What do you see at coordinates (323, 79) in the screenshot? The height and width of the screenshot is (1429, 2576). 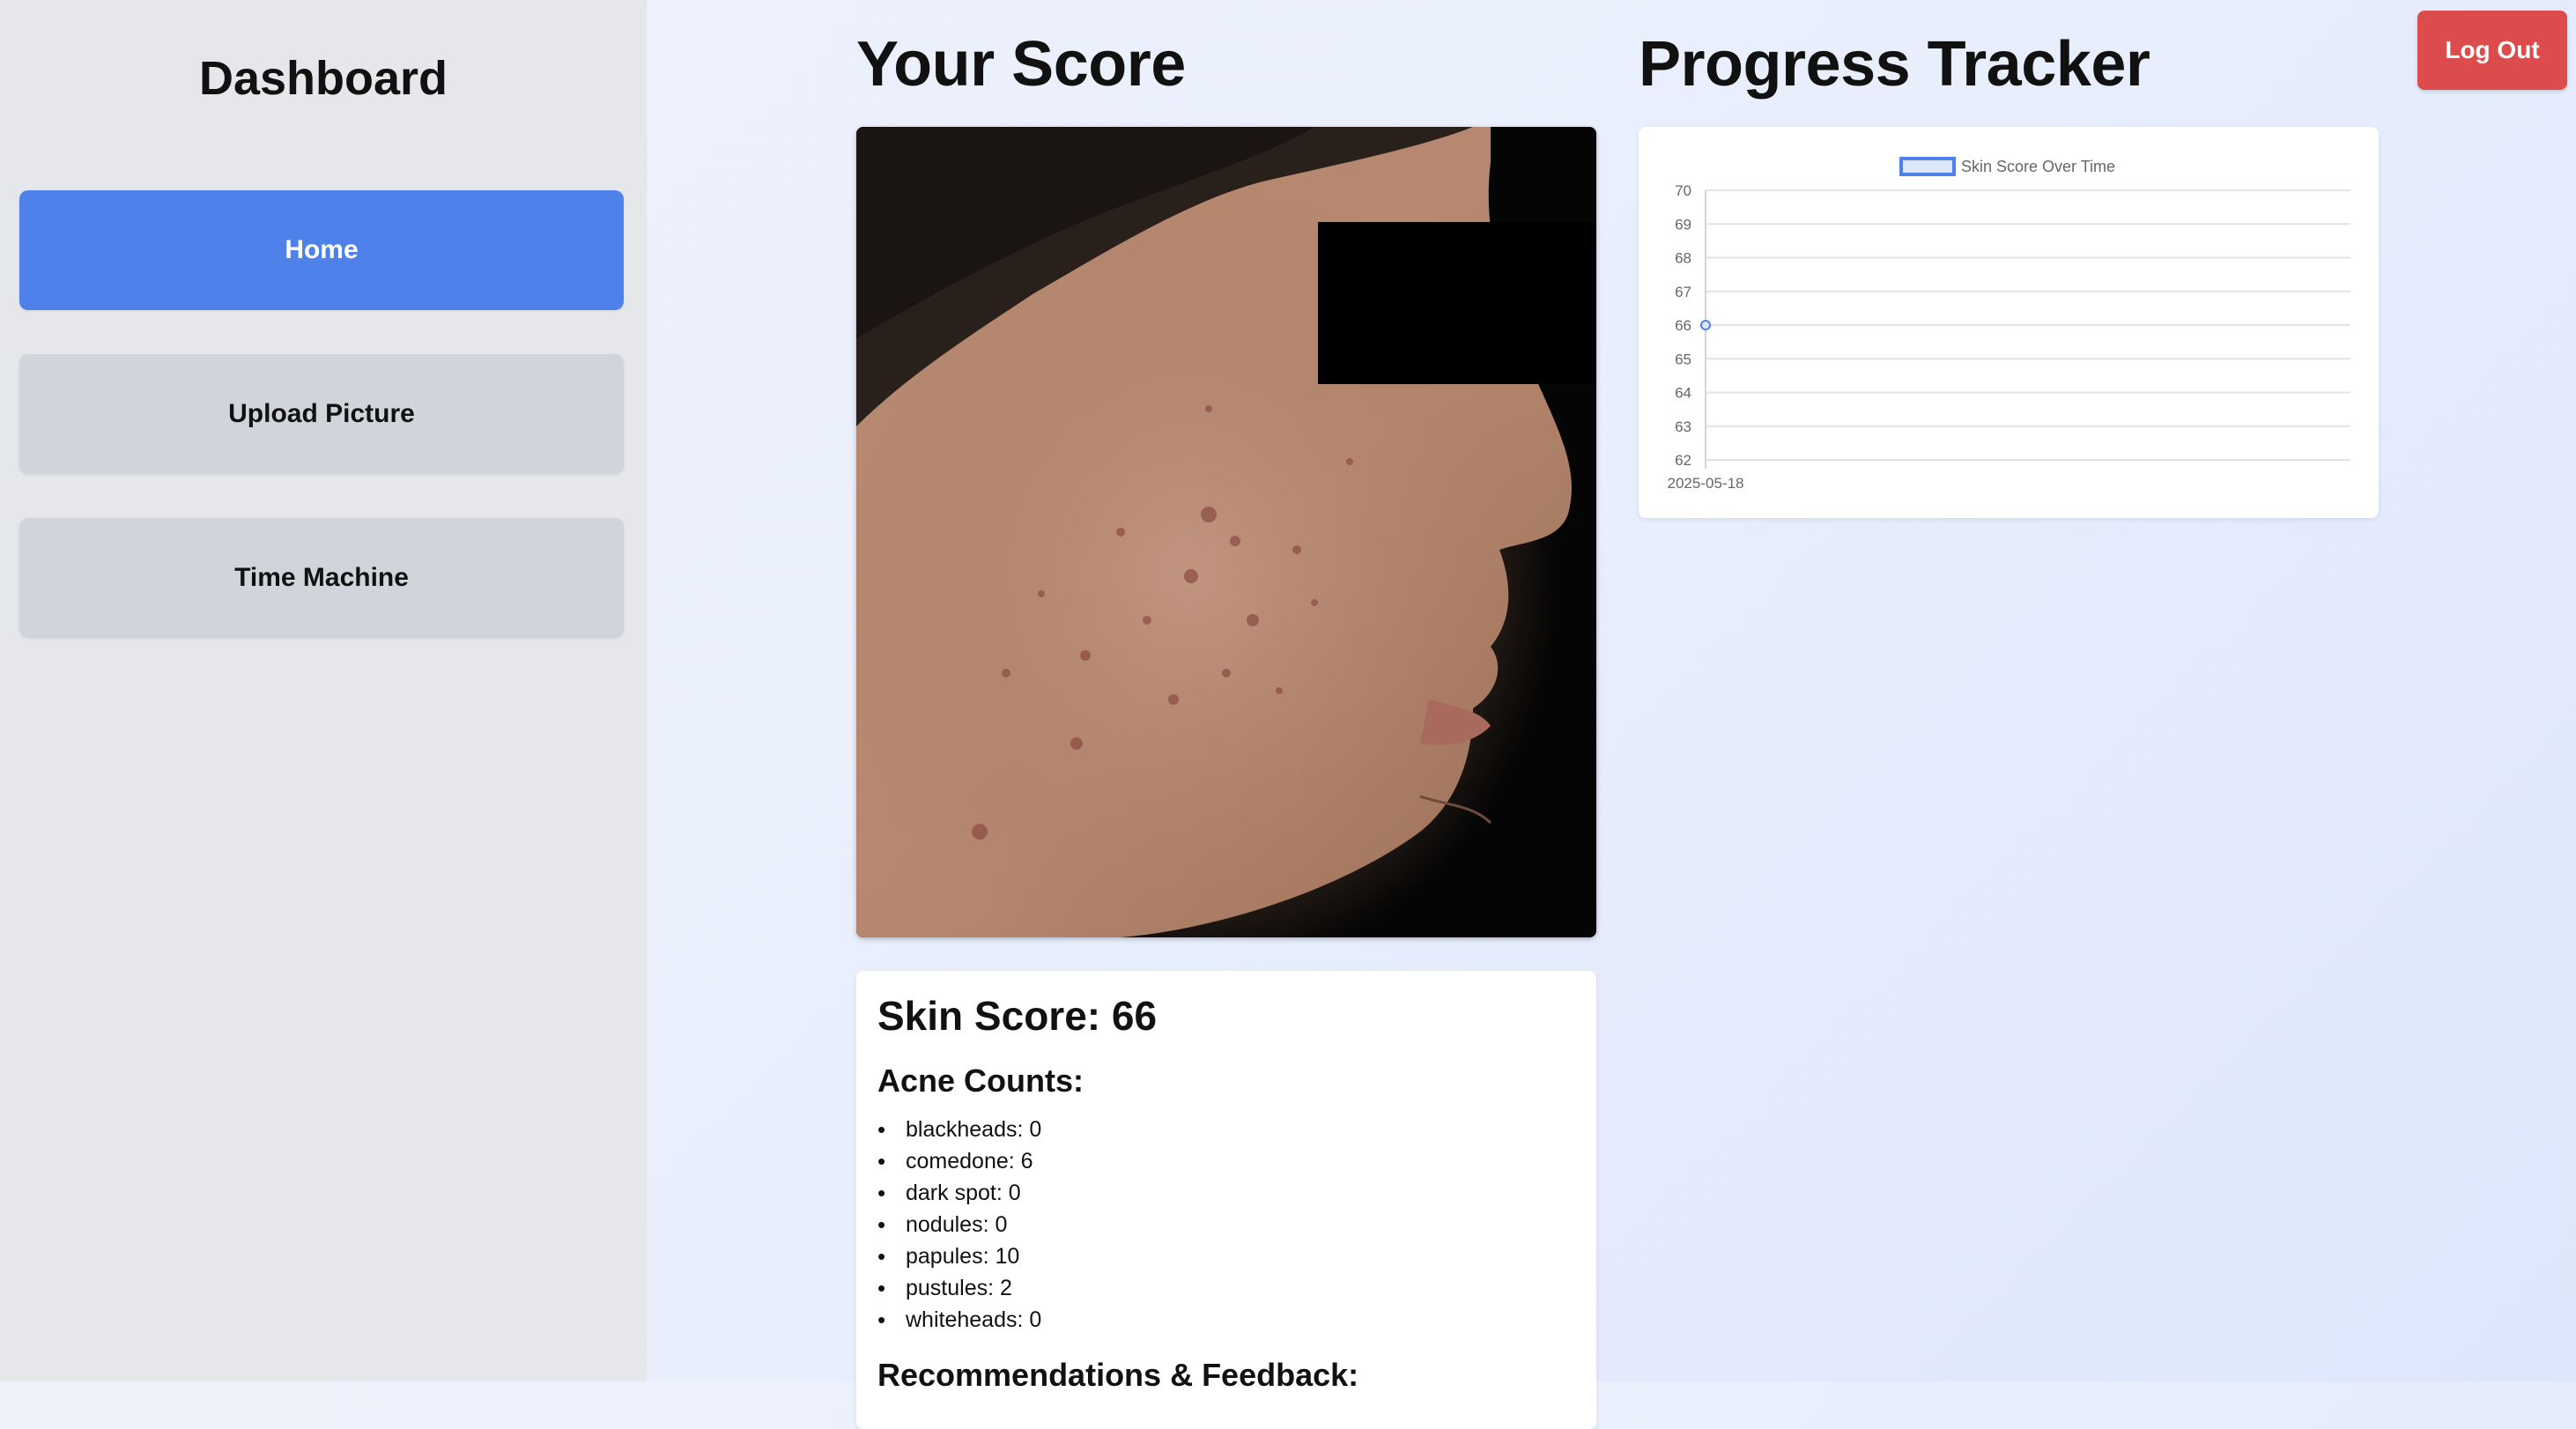 I see `sidebar-title: Dashboard` at bounding box center [323, 79].